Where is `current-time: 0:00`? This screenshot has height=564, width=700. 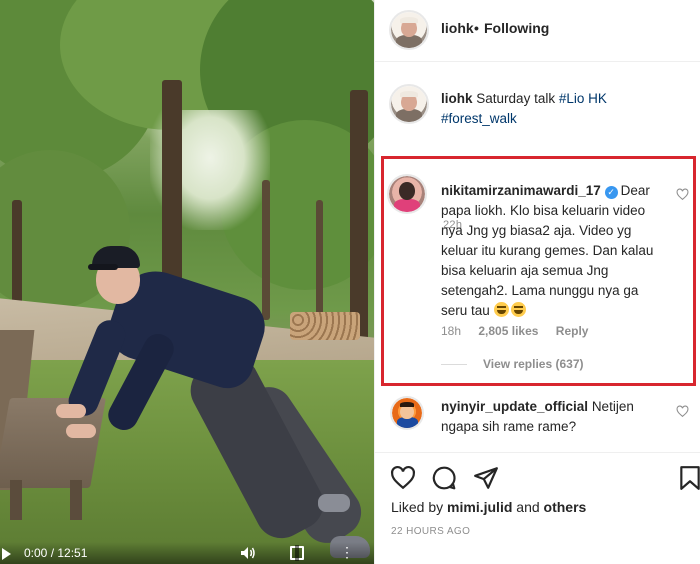 current-time: 0:00 is located at coordinates (36, 553).